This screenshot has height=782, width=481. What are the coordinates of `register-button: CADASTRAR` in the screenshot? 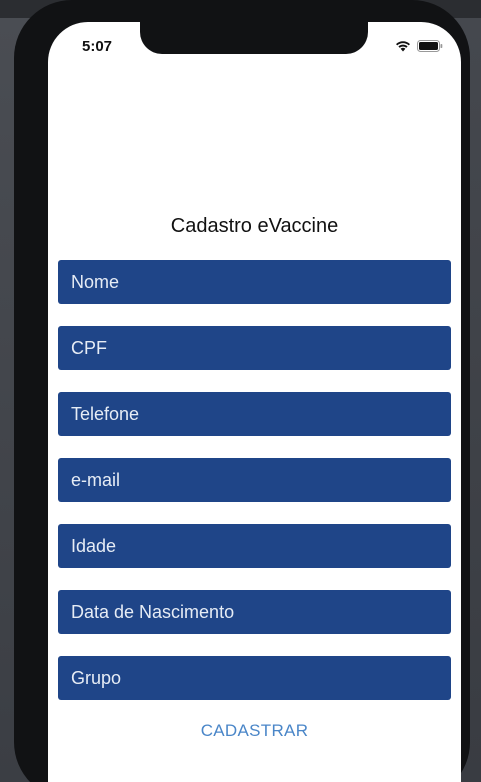 It's located at (254, 731).